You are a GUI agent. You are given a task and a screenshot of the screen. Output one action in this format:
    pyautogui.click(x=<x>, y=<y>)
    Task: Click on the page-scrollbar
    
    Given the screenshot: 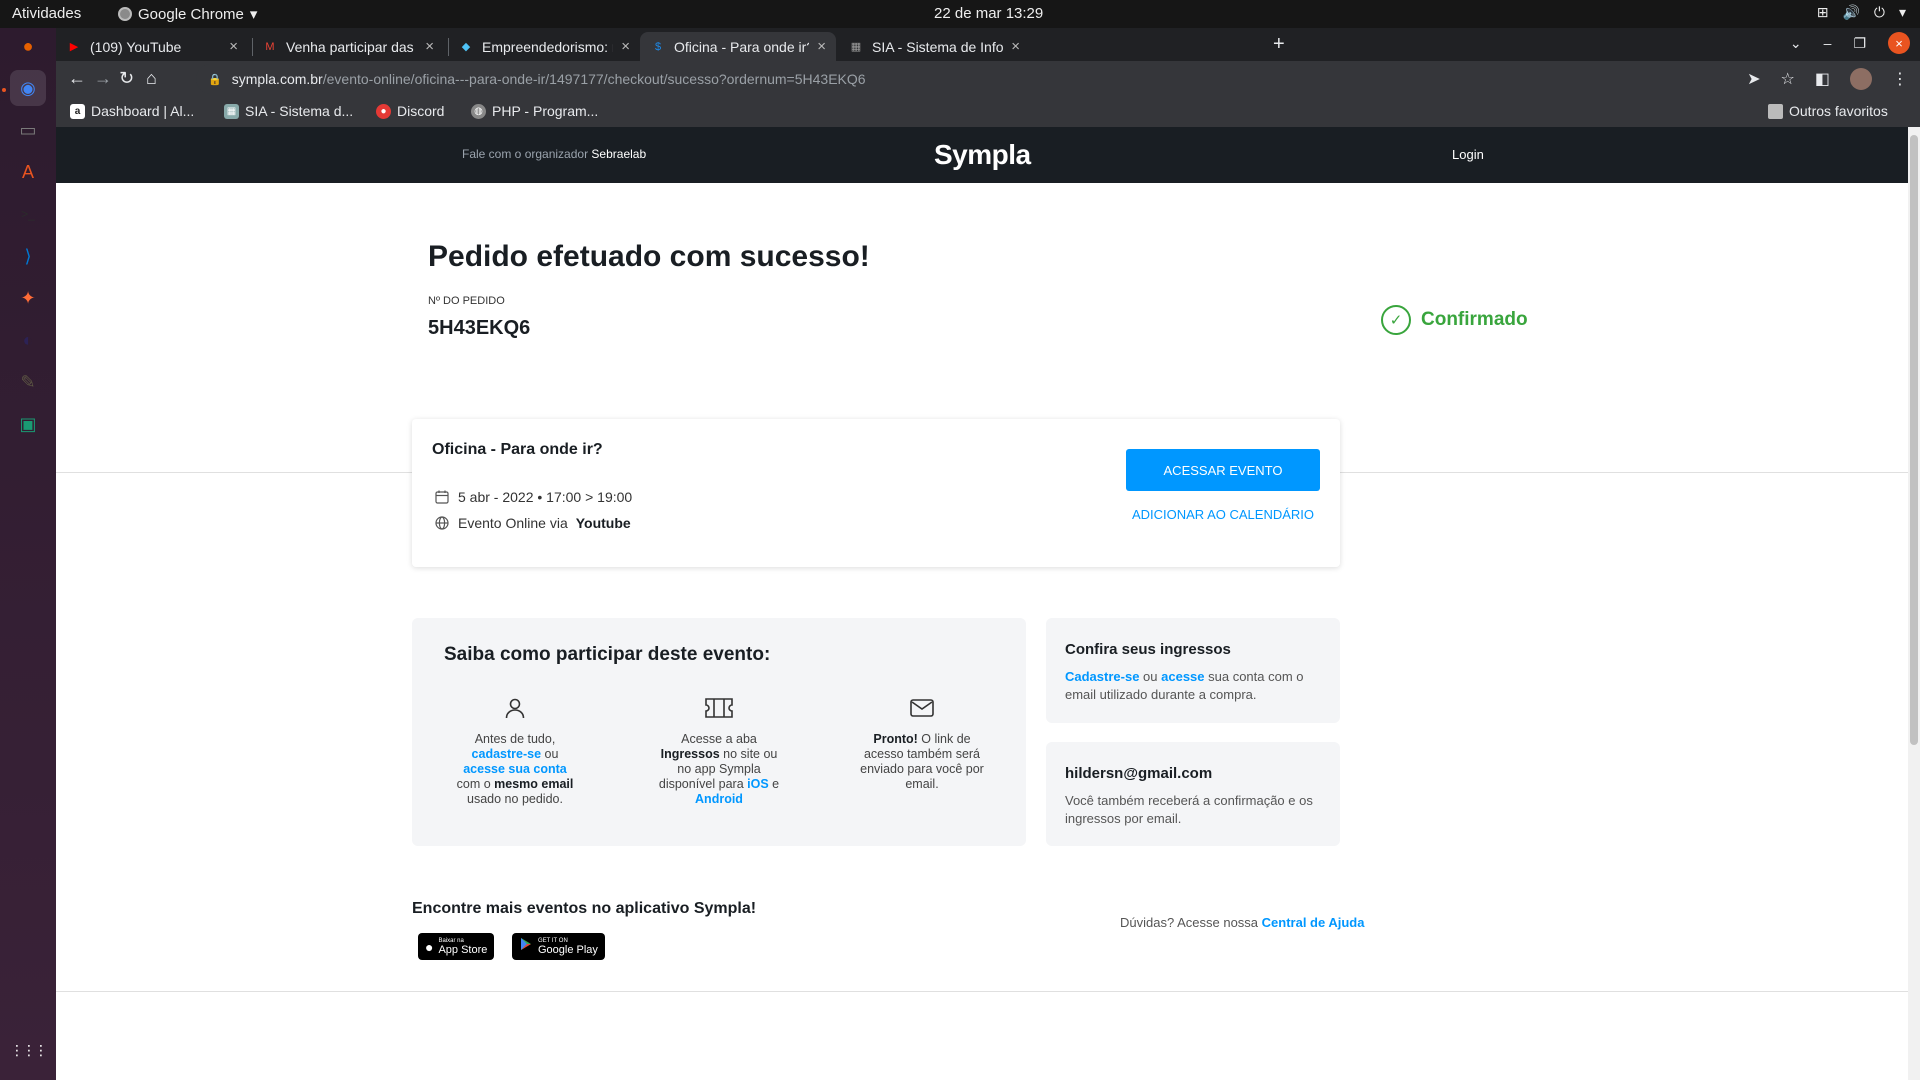 What is the action you would take?
    pyautogui.click(x=1914, y=603)
    